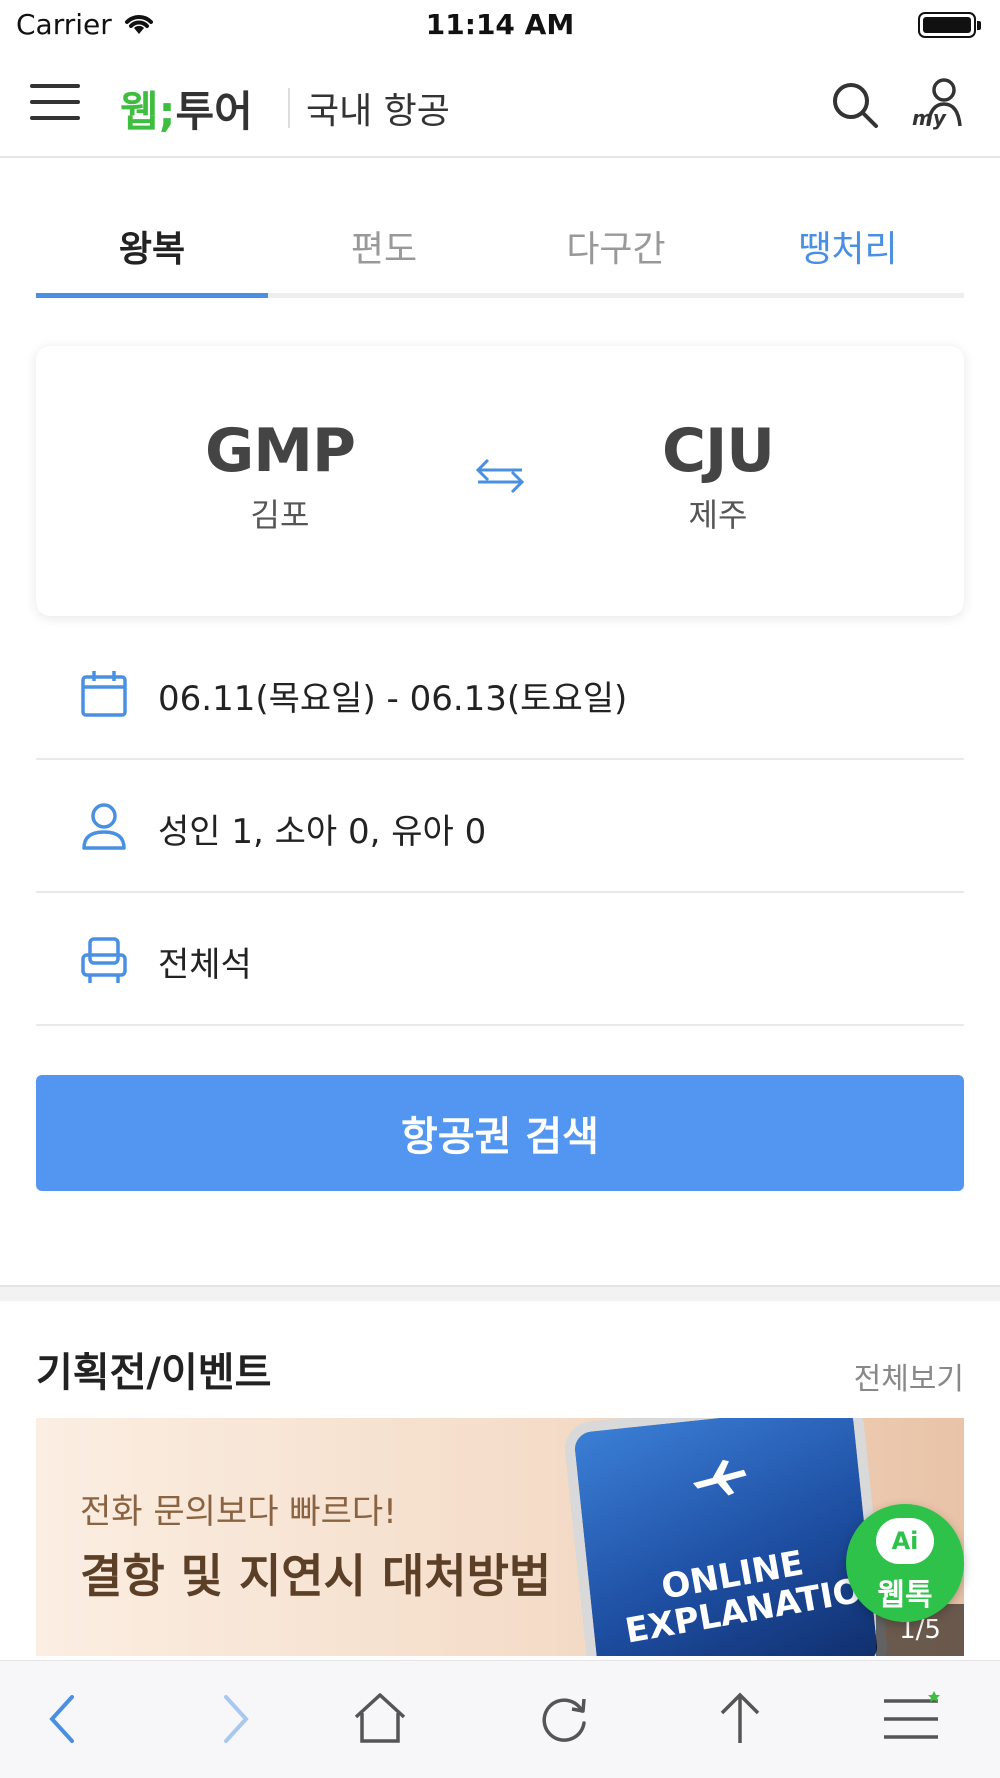 The height and width of the screenshot is (1778, 1000). What do you see at coordinates (719, 1480) in the screenshot?
I see `airplane-icon` at bounding box center [719, 1480].